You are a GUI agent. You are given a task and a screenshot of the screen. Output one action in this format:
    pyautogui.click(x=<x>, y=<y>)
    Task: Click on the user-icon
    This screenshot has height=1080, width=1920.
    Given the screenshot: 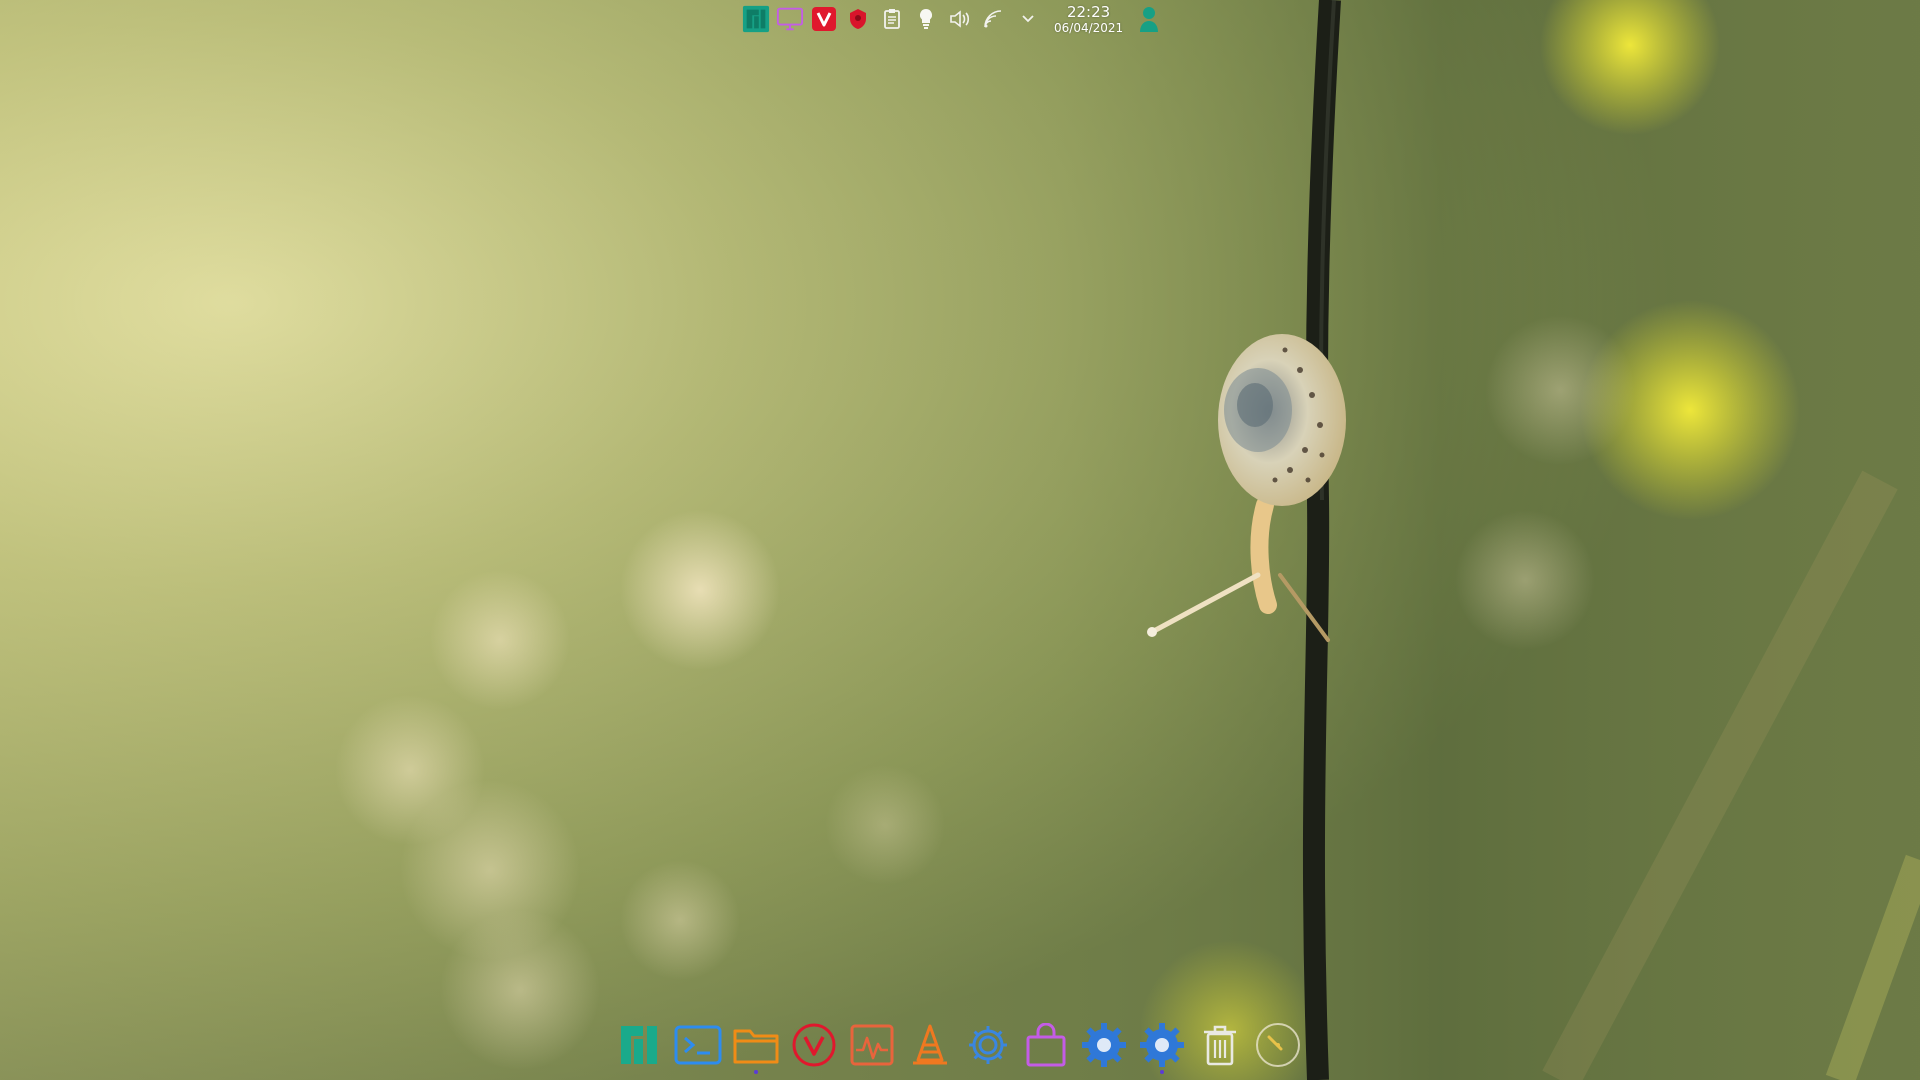 What is the action you would take?
    pyautogui.click(x=1149, y=19)
    